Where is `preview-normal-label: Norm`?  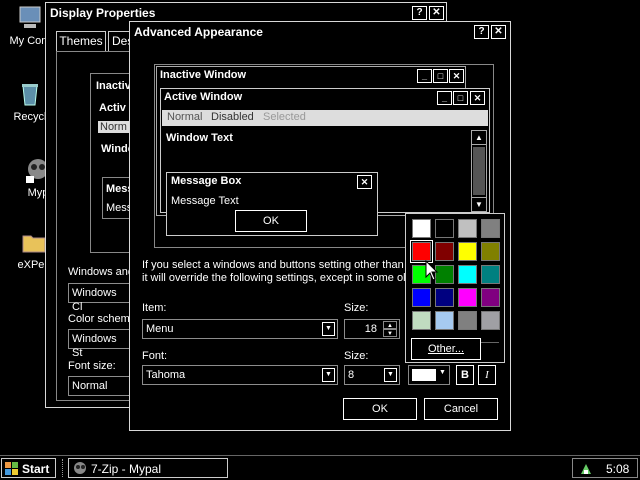 preview-normal-label: Norm is located at coordinates (113, 127).